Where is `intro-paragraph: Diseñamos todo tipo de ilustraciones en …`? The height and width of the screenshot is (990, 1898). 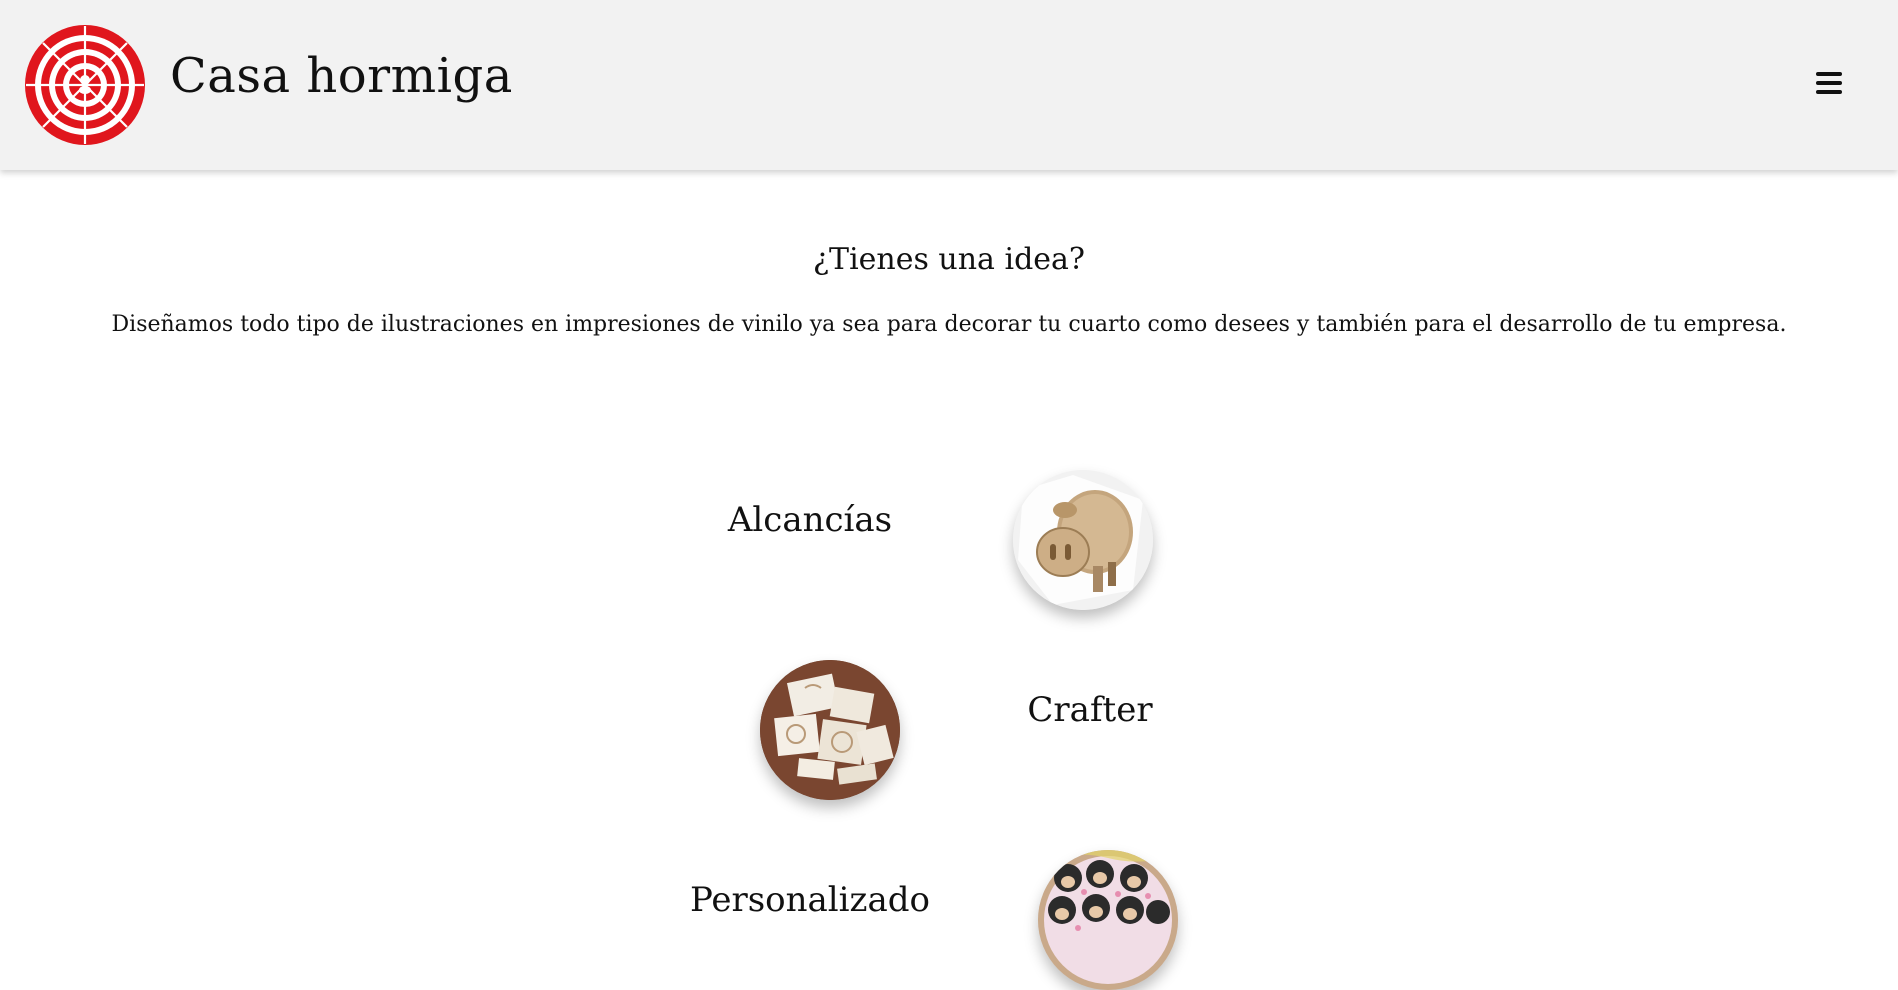
intro-paragraph: Diseñamos todo tipo de ilustraciones en … is located at coordinates (949, 324).